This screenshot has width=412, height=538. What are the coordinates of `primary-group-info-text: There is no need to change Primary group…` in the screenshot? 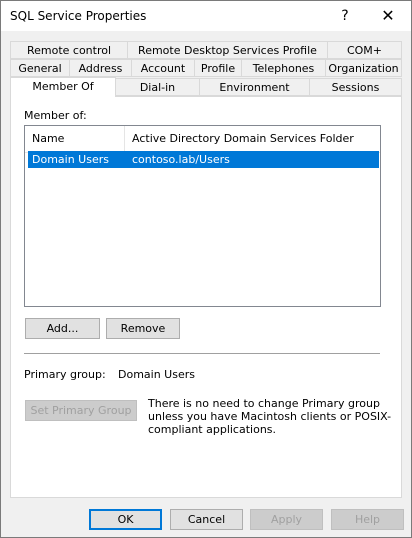 It's located at (270, 416).